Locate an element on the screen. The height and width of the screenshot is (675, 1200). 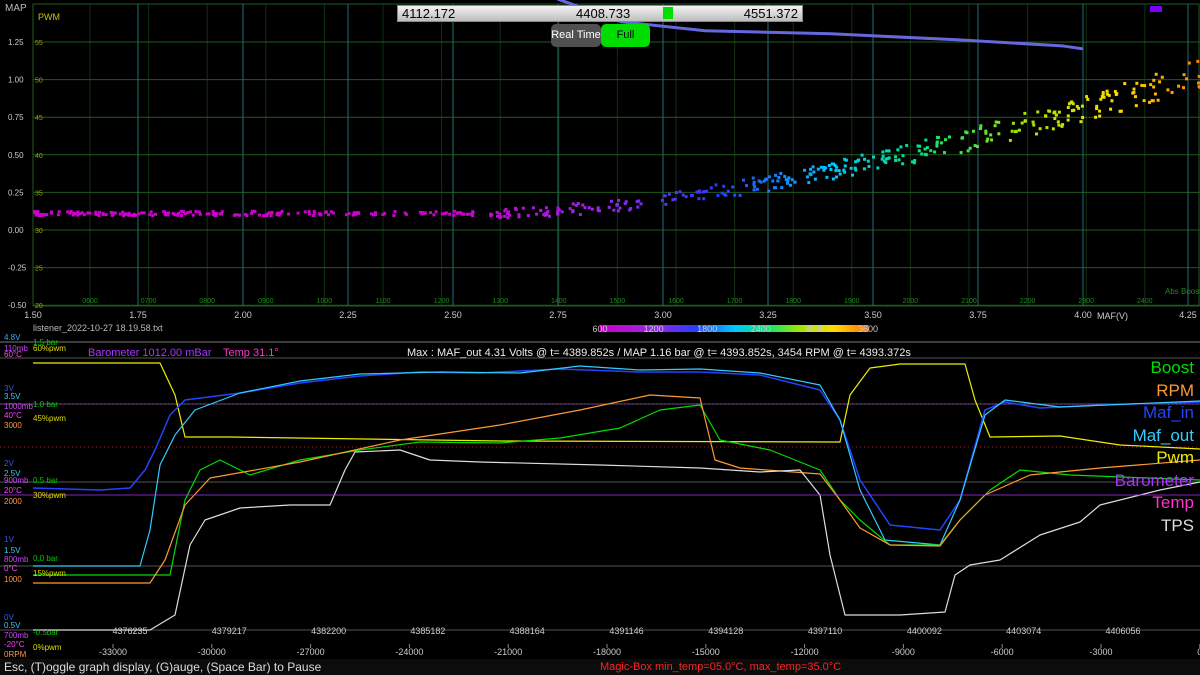
rpm-tick-label: 0700 is located at coordinates (149, 301).